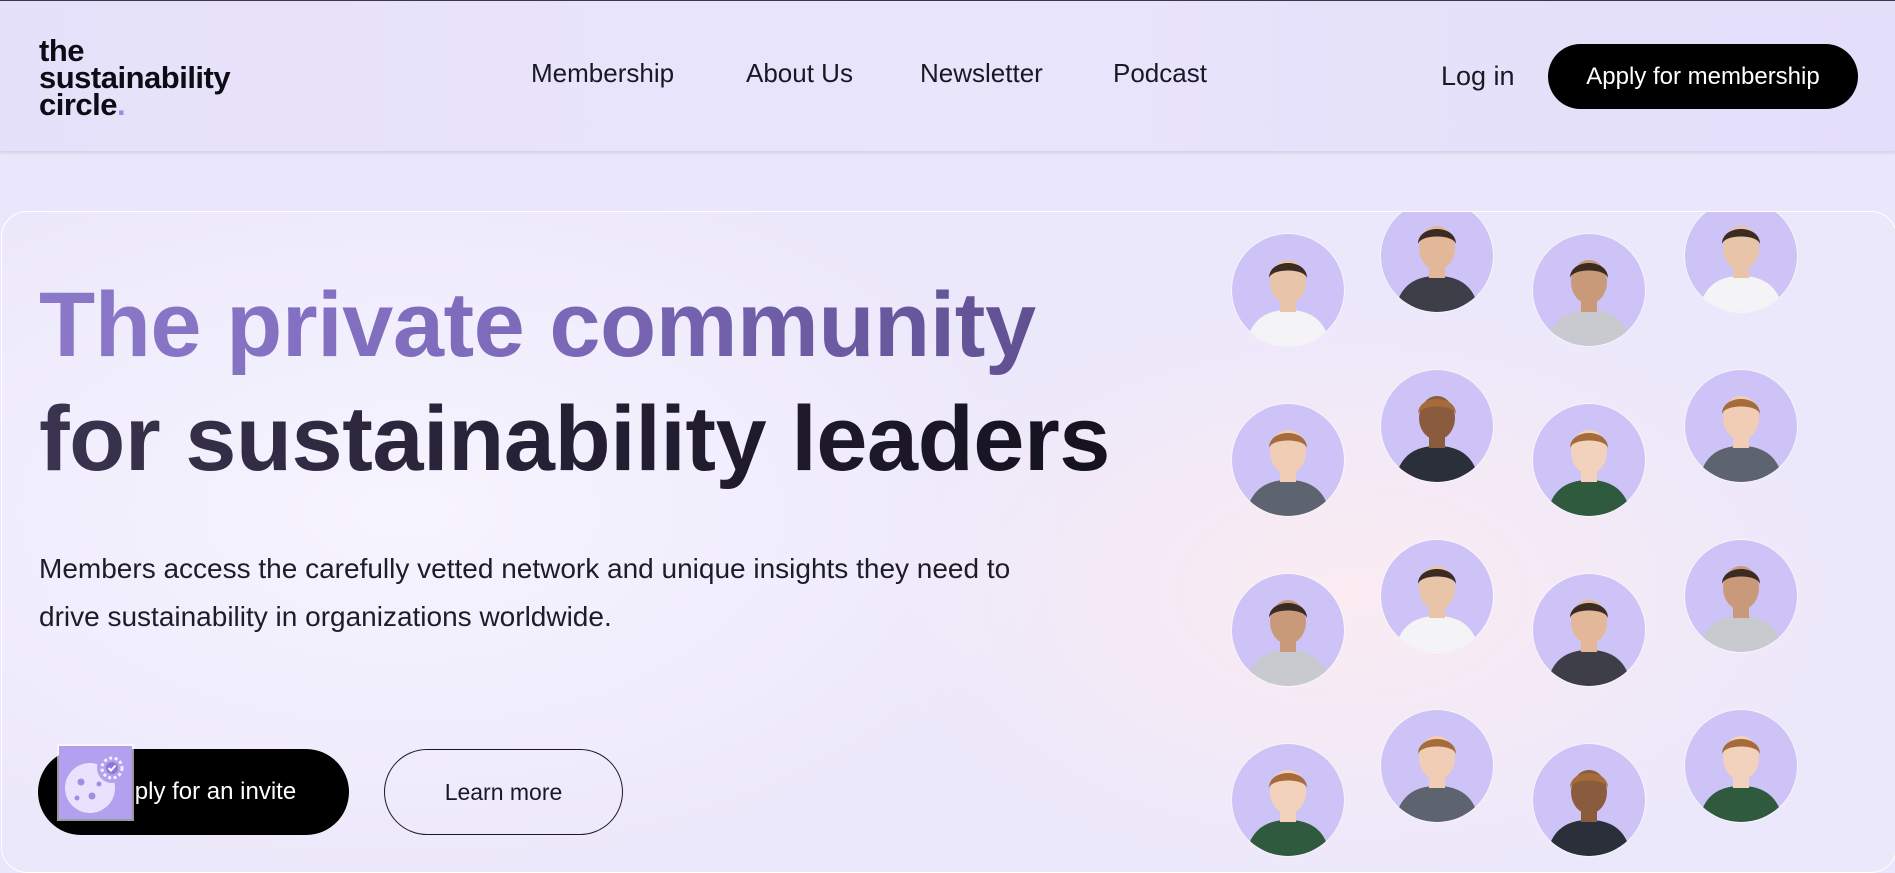 The image size is (1895, 873). What do you see at coordinates (503, 792) in the screenshot?
I see `learn-more-button: Learn more` at bounding box center [503, 792].